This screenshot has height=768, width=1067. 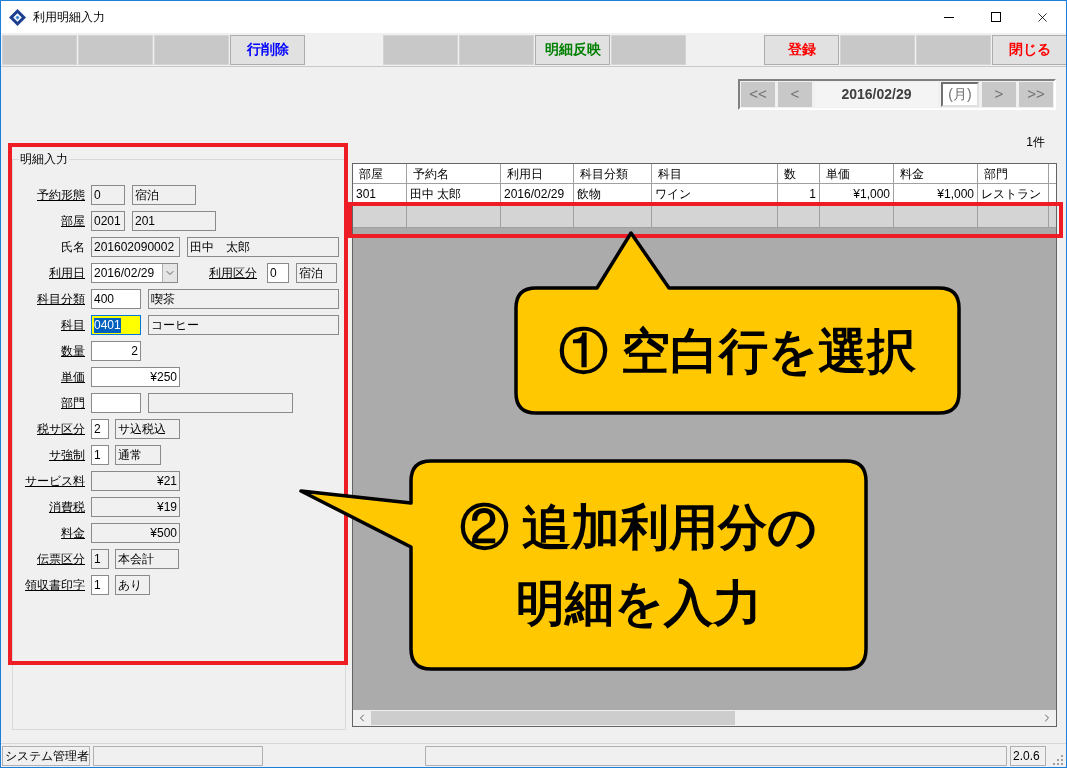 What do you see at coordinates (50, 221) in the screenshot?
I see `field-label: 部屋` at bounding box center [50, 221].